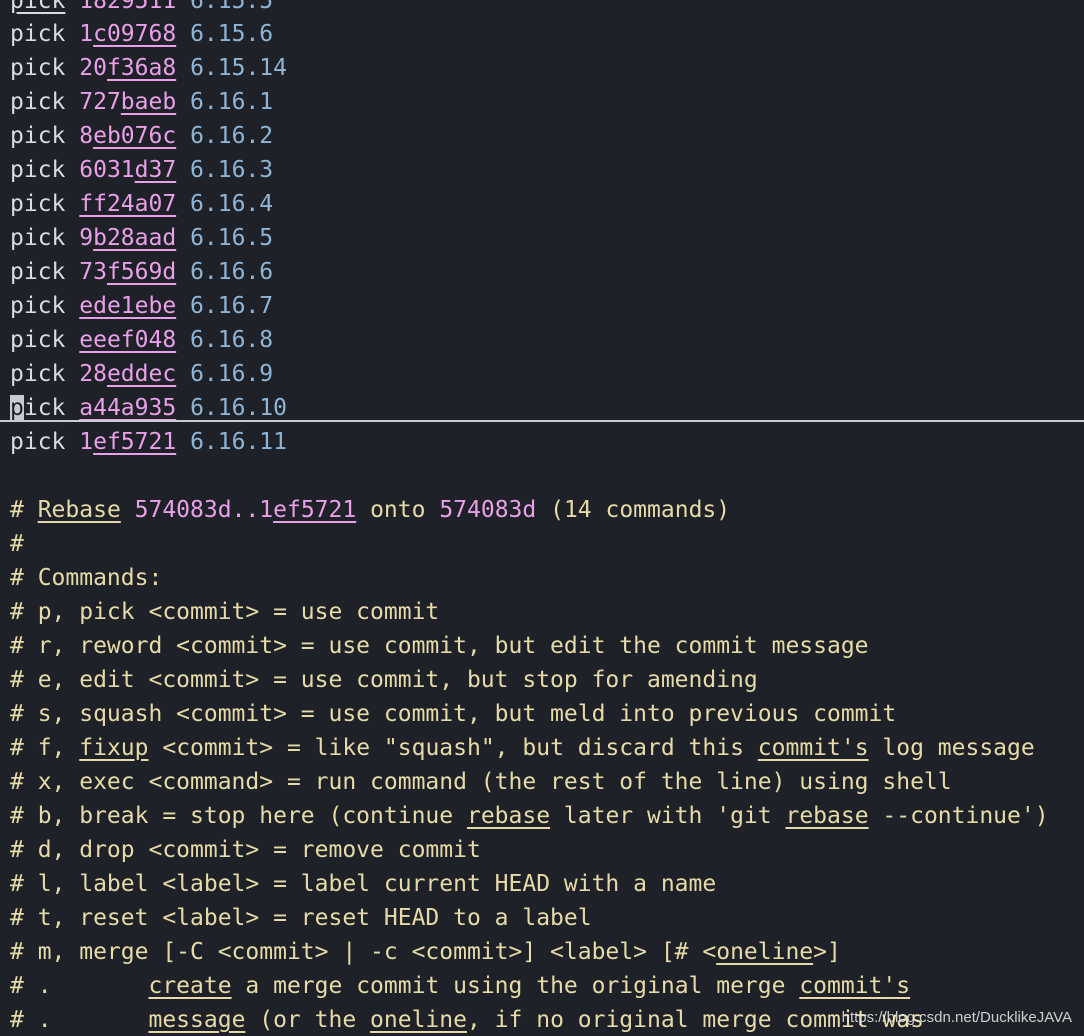 Image resolution: width=1084 pixels, height=1036 pixels. I want to click on pick-command: ick, so click(44, 408).